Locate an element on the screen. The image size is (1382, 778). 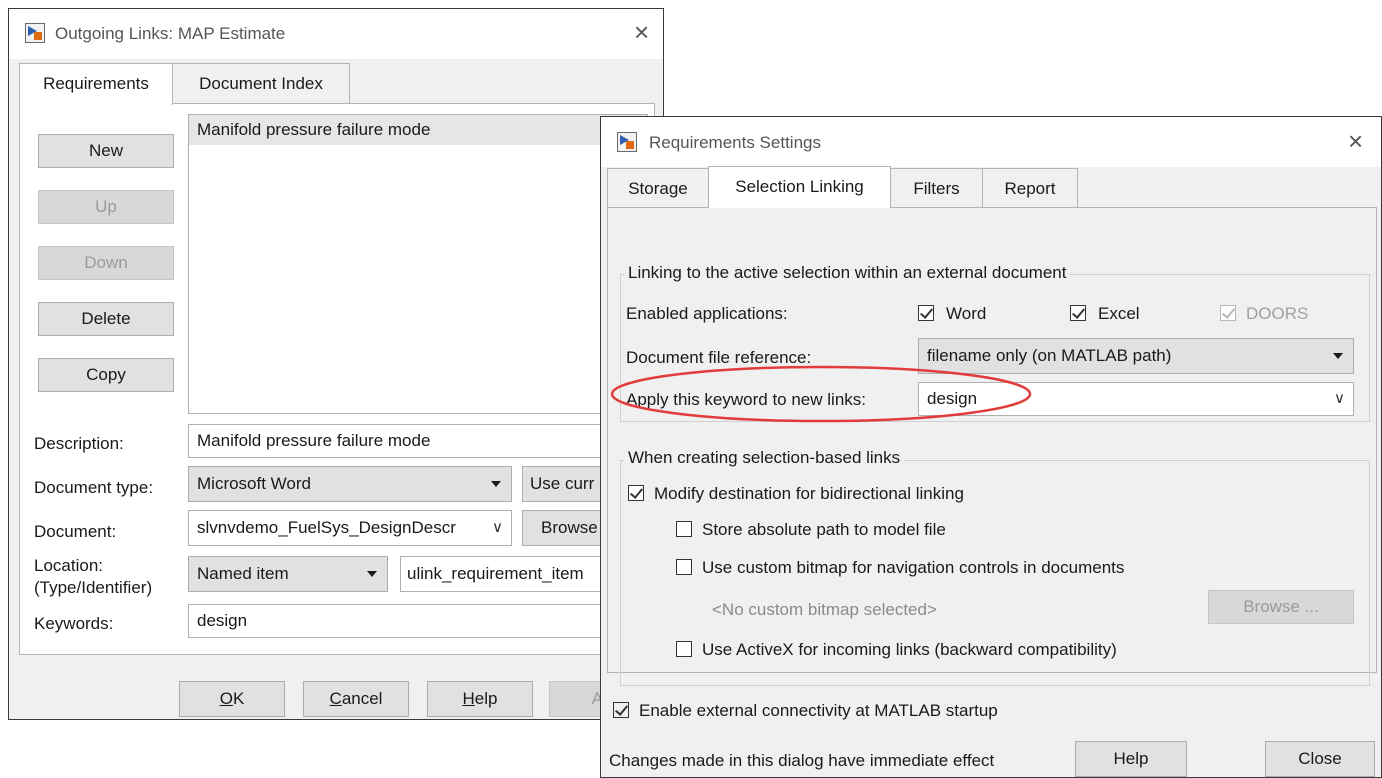
excel-checkbox is located at coordinates (1078, 313).